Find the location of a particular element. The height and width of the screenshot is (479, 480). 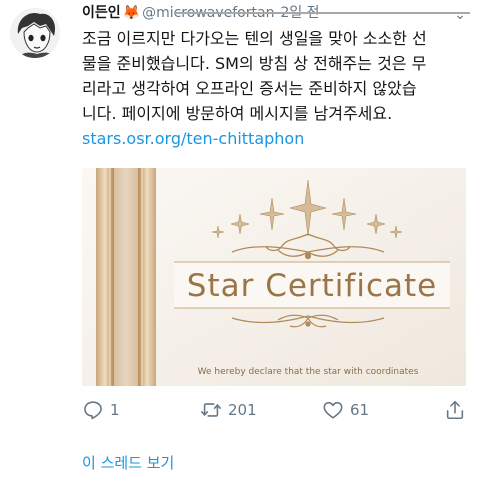

reply-count: 1 is located at coordinates (115, 410).